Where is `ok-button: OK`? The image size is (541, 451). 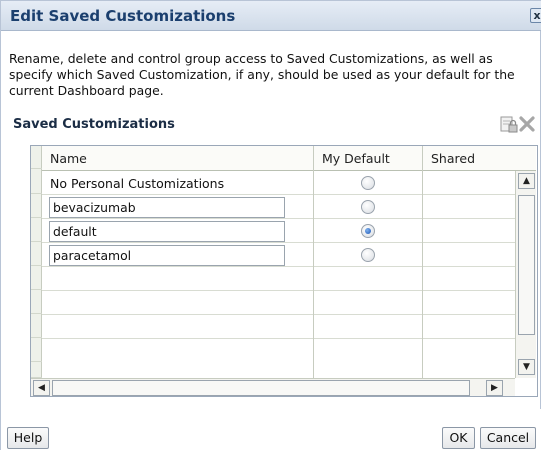
ok-button: OK is located at coordinates (458, 438).